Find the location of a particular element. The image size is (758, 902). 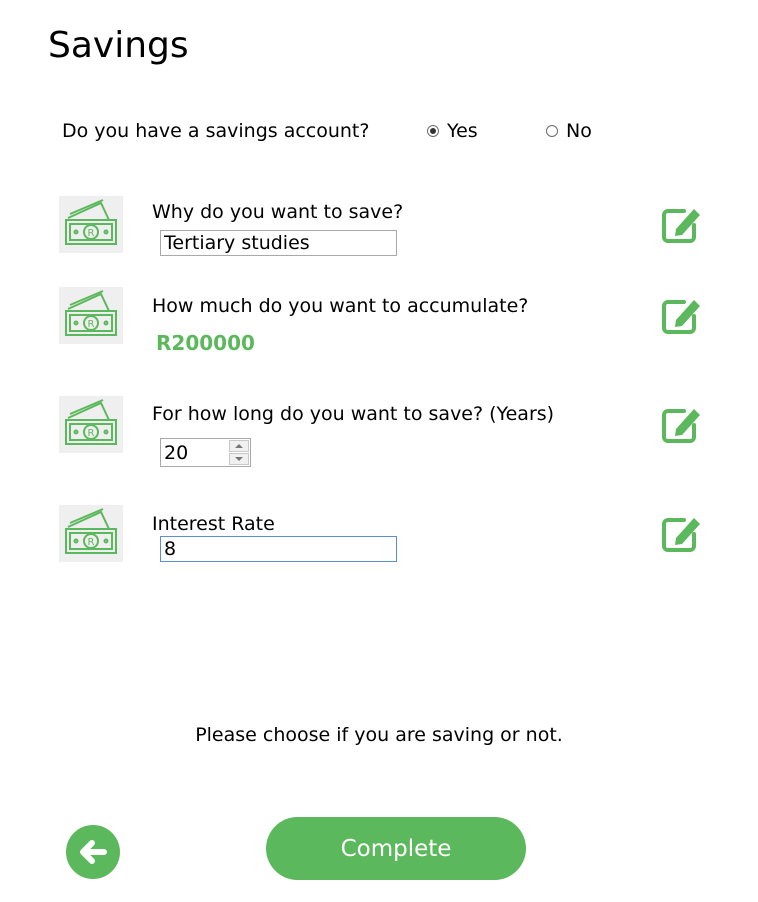

item-label-amount: How much do you want to accumulate? is located at coordinates (340, 306).